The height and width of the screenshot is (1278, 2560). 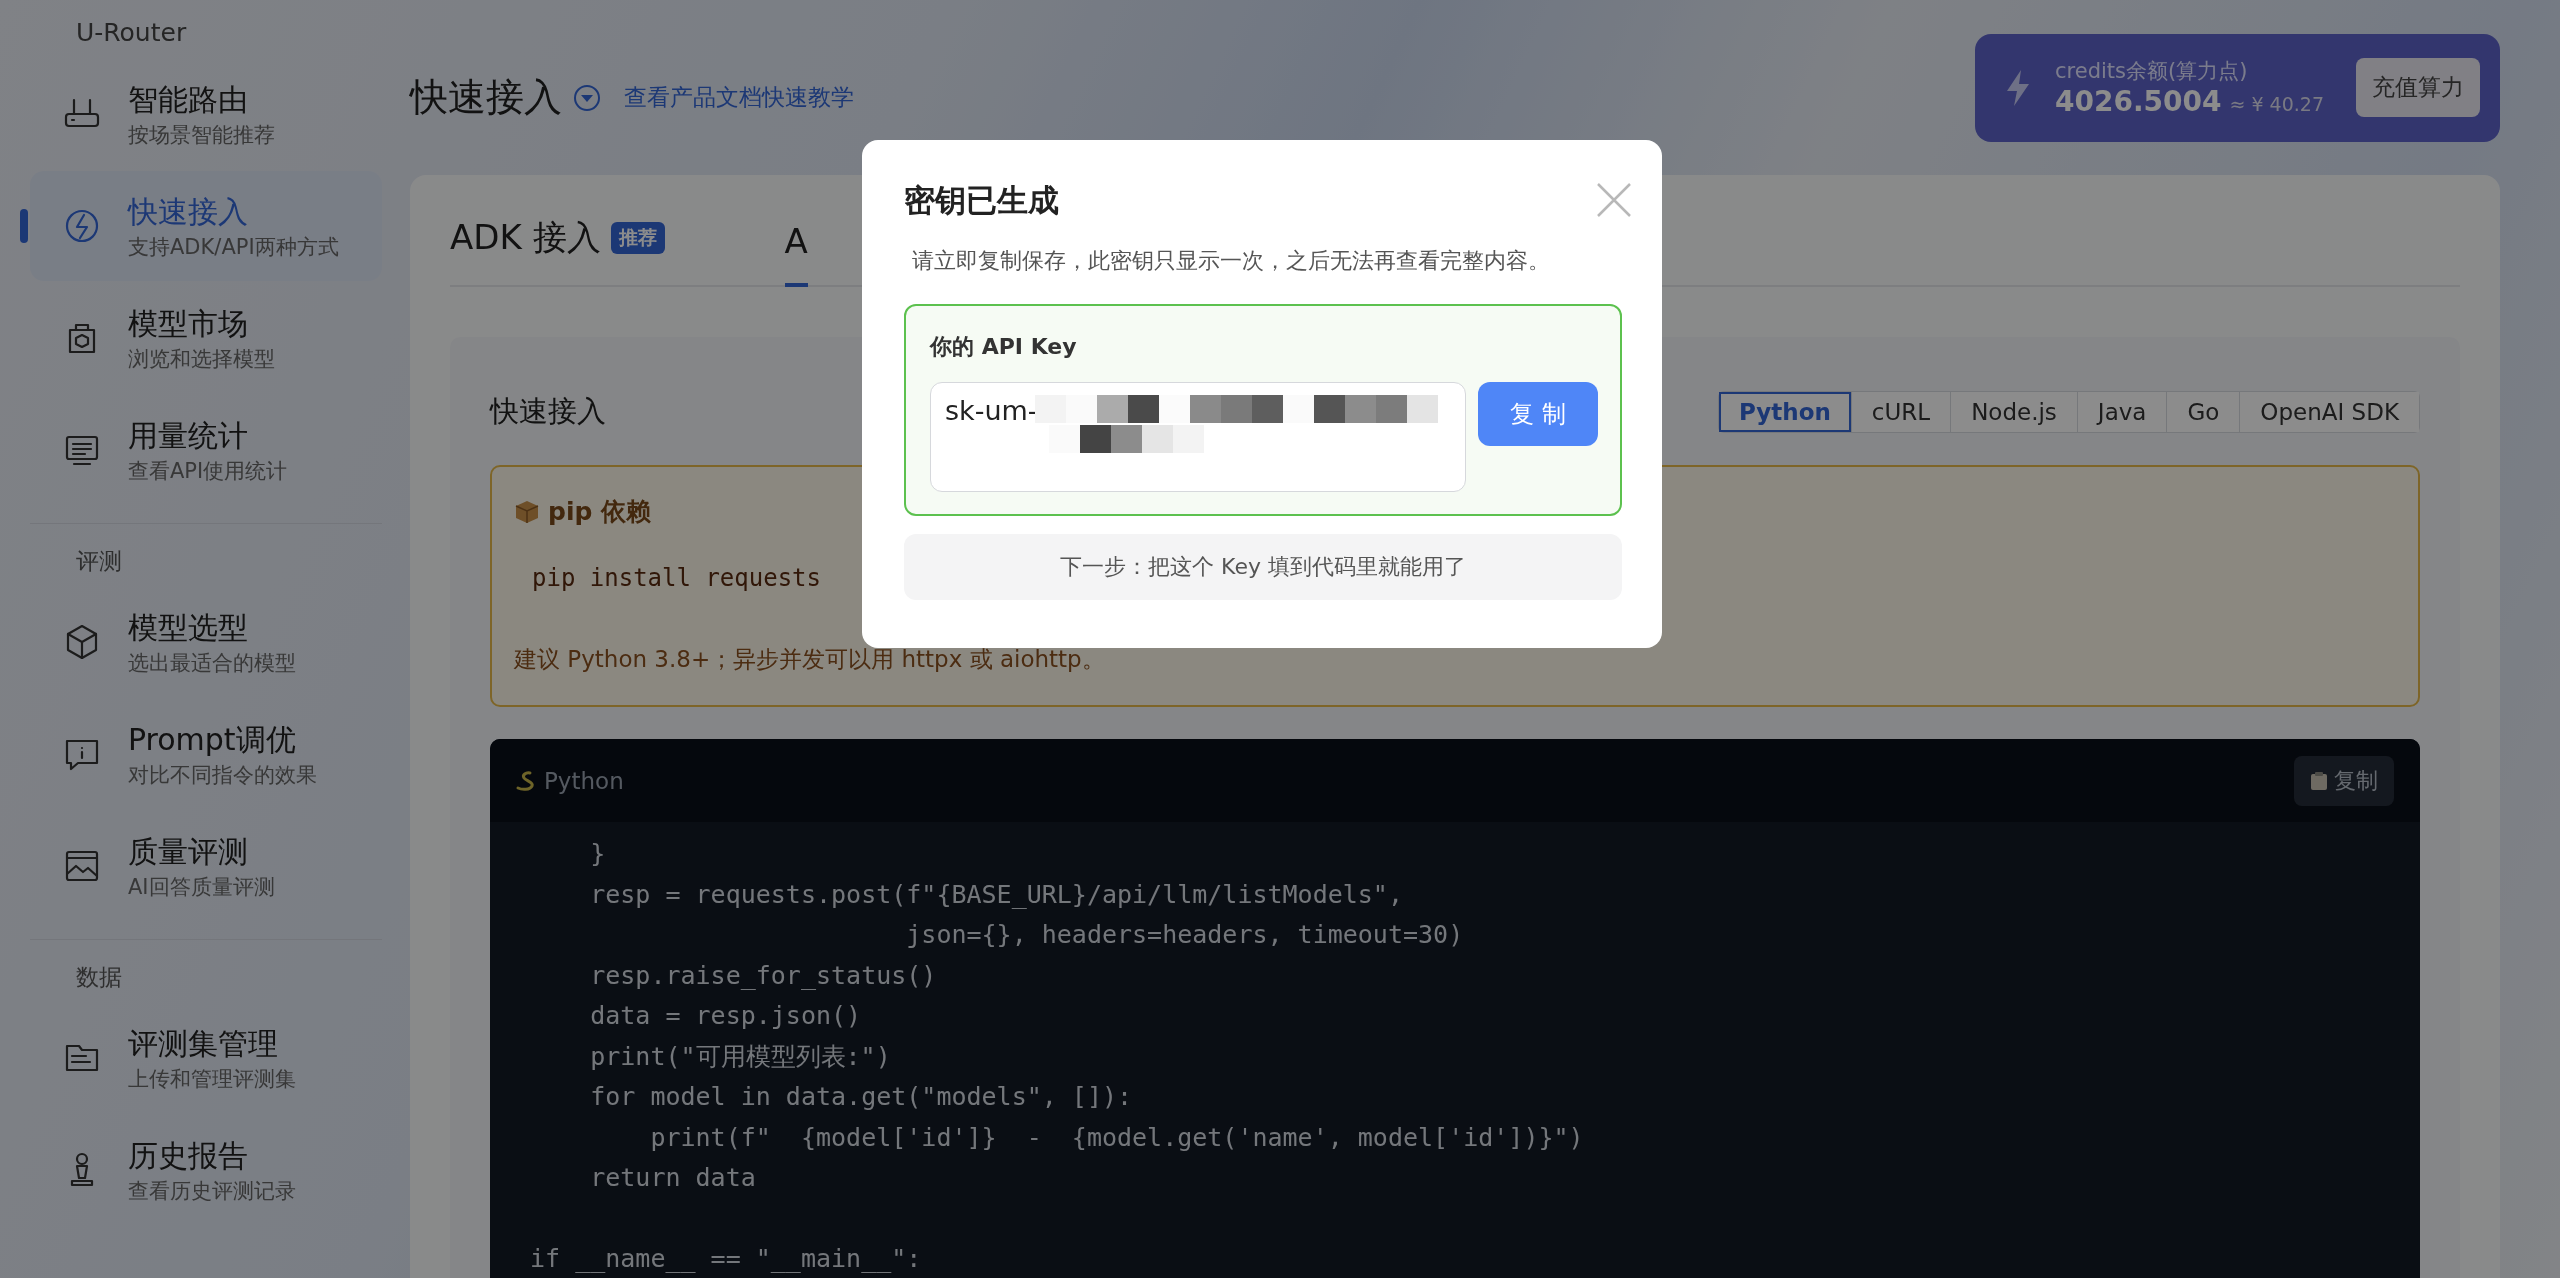 I want to click on copy-key-button: 复 制, so click(x=1538, y=414).